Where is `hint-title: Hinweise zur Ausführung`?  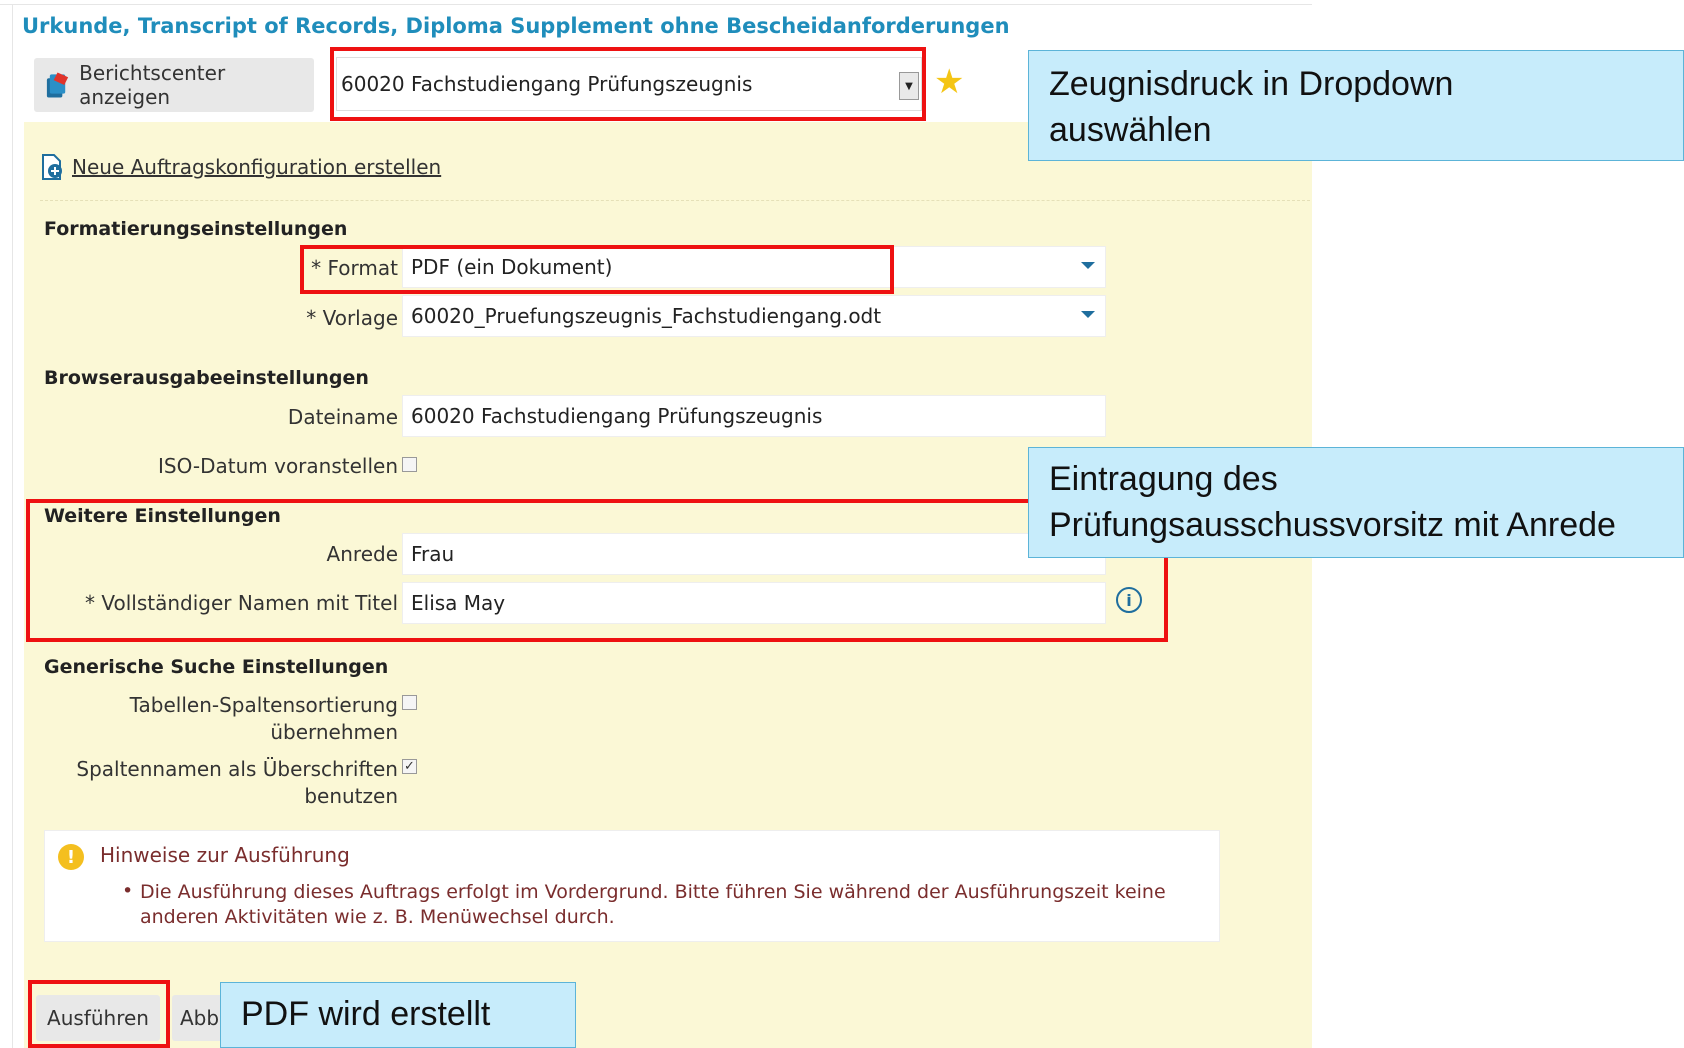
hint-title: Hinweise zur Ausführung is located at coordinates (225, 855).